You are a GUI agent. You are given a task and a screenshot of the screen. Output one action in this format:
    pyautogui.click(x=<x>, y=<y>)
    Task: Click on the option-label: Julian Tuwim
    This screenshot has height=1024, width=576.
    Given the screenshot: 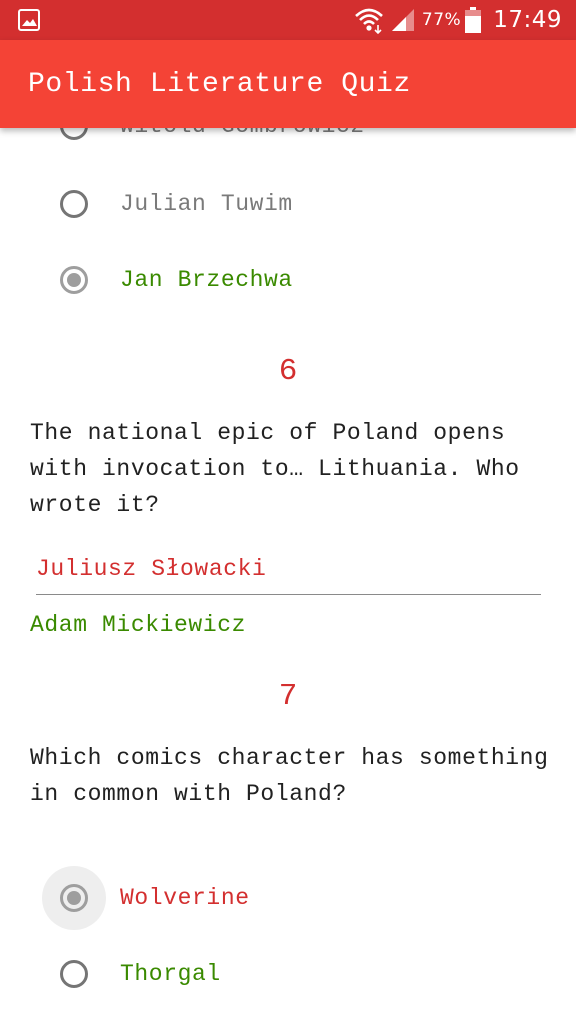 What is the action you would take?
    pyautogui.click(x=206, y=204)
    